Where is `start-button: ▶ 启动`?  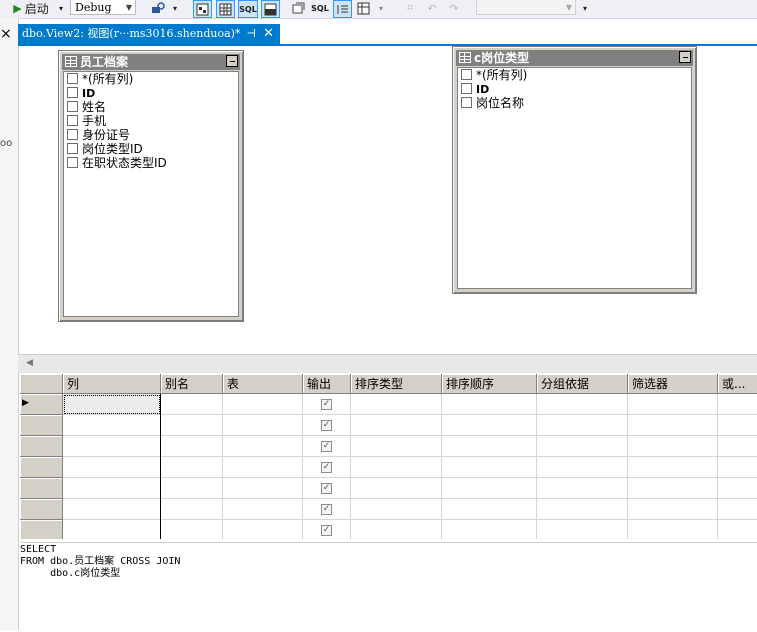 start-button: ▶ 启动 is located at coordinates (31, 8).